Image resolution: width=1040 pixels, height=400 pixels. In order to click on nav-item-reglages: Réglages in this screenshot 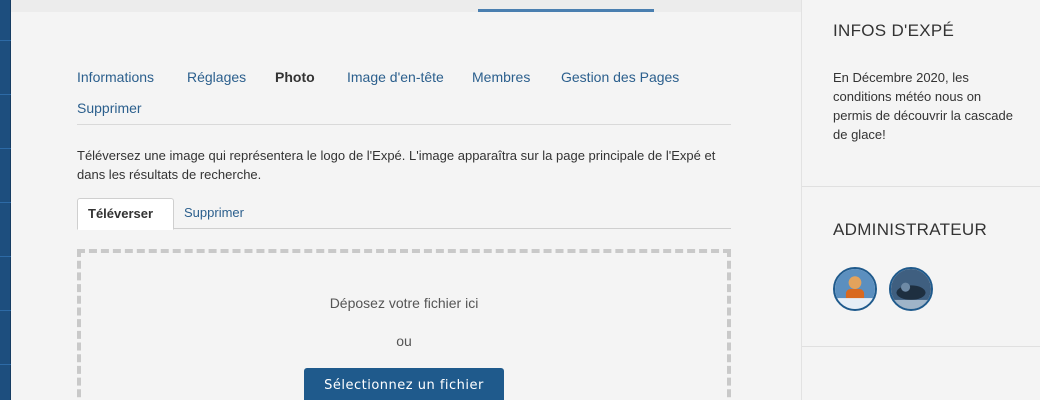, I will do `click(216, 77)`.